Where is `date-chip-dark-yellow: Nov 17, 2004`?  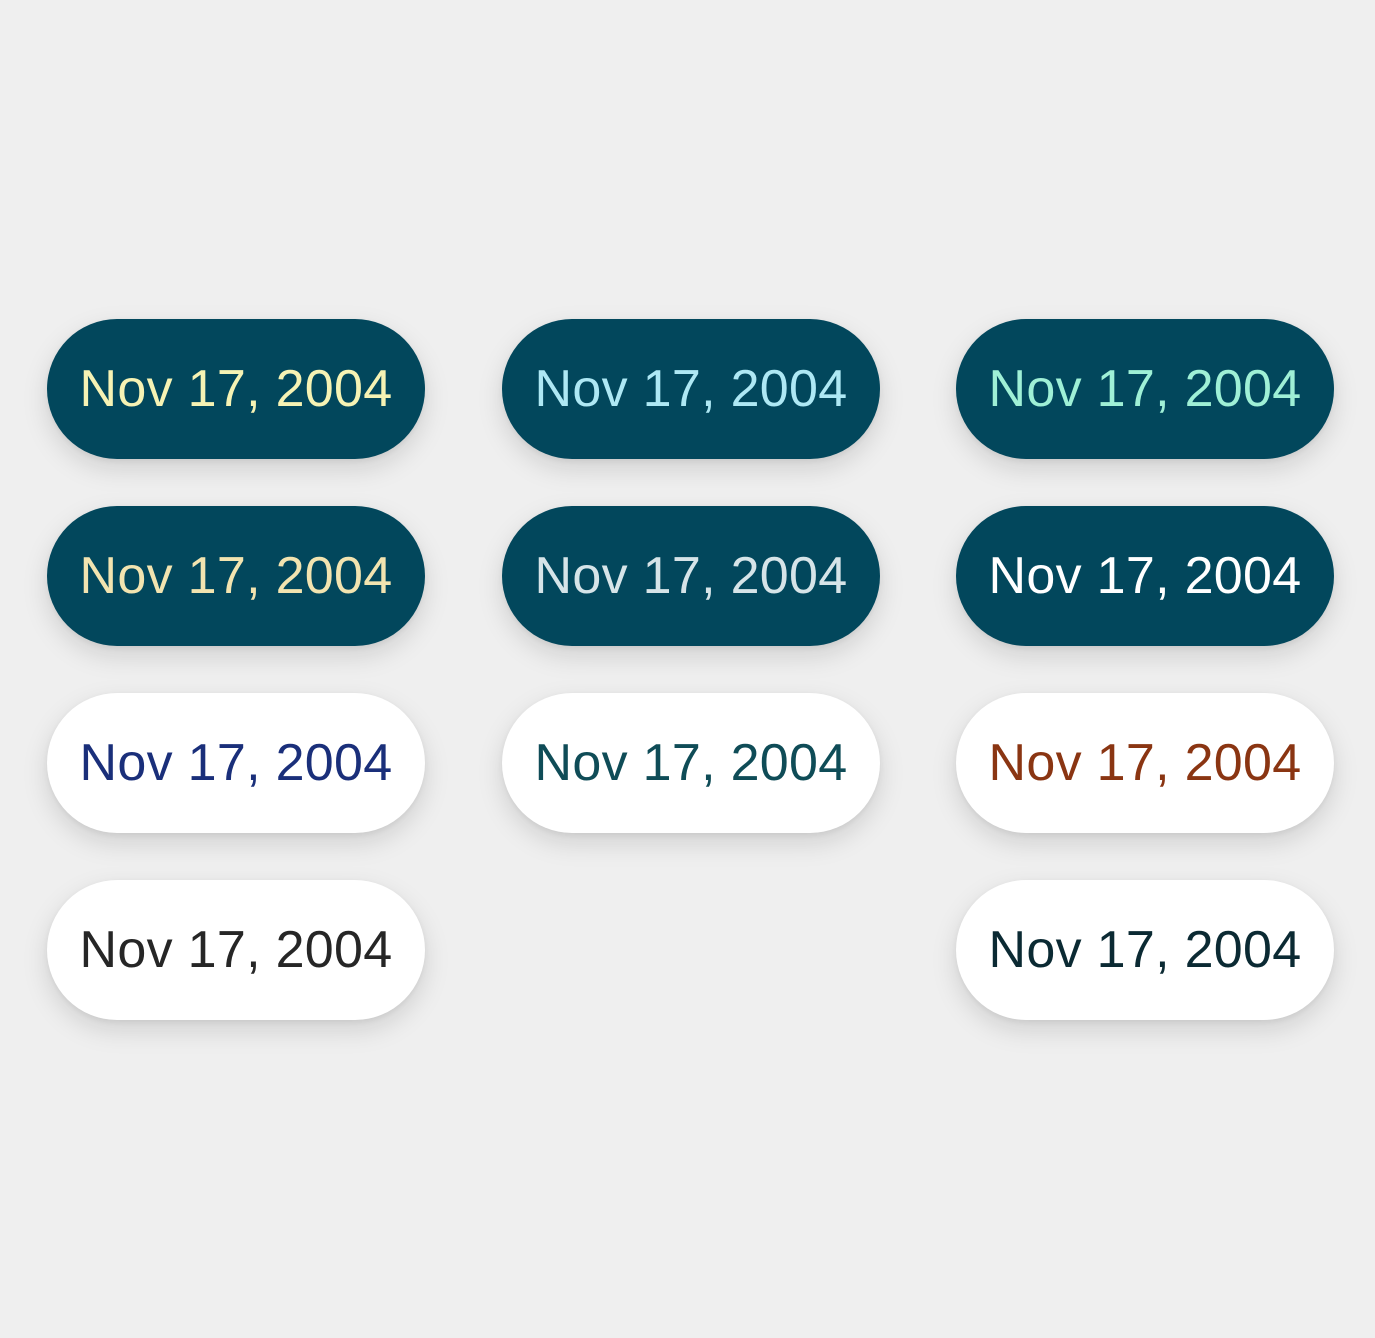 date-chip-dark-yellow: Nov 17, 2004 is located at coordinates (236, 389).